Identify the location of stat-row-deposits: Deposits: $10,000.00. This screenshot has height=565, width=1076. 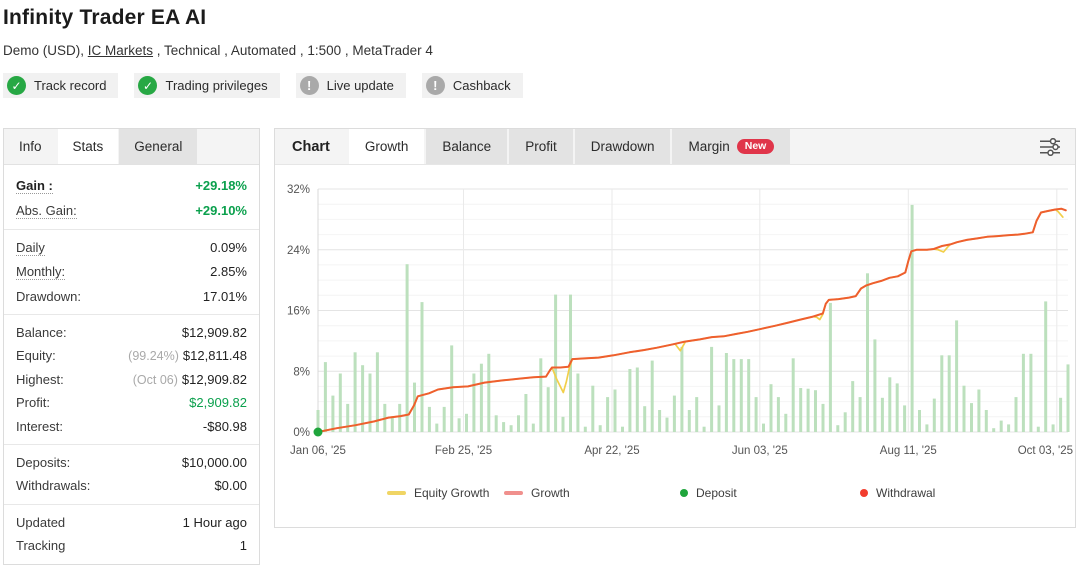
(131, 462).